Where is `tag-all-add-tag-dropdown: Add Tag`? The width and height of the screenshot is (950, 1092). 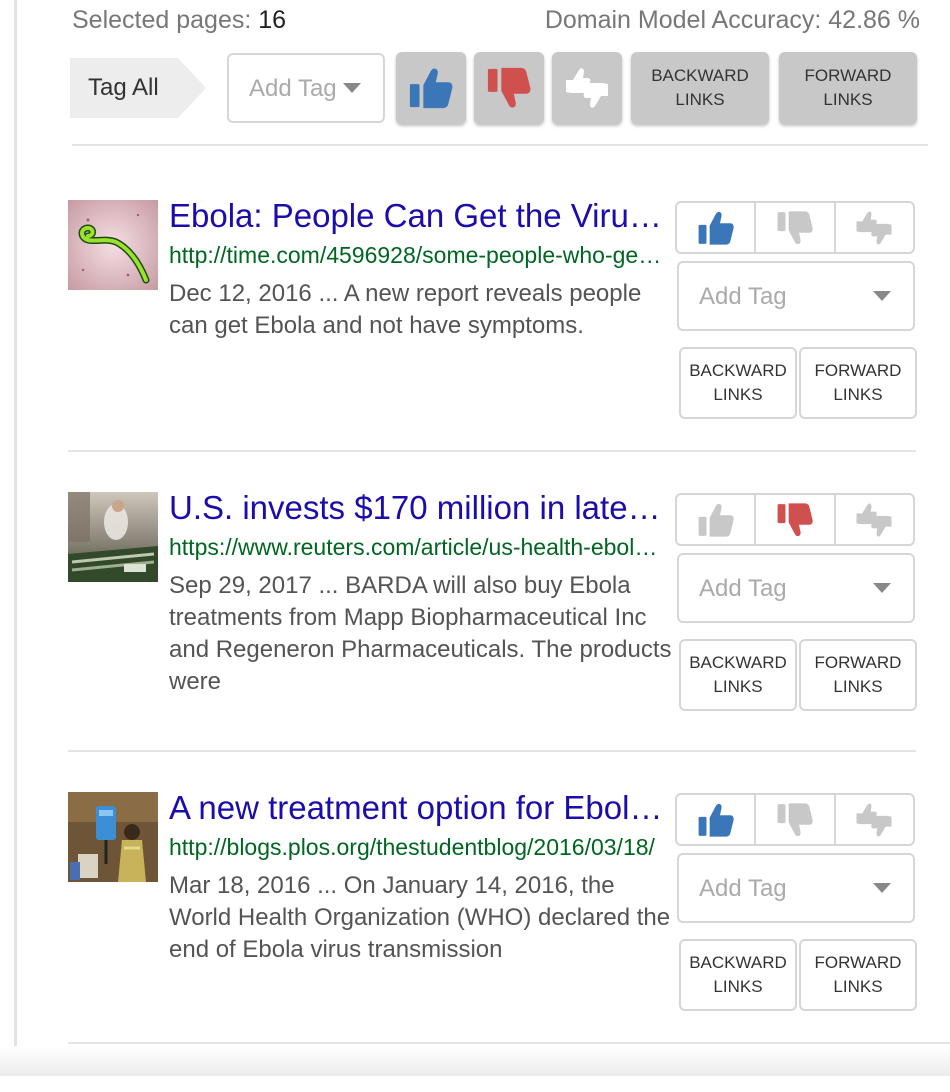 tag-all-add-tag-dropdown: Add Tag is located at coordinates (306, 88).